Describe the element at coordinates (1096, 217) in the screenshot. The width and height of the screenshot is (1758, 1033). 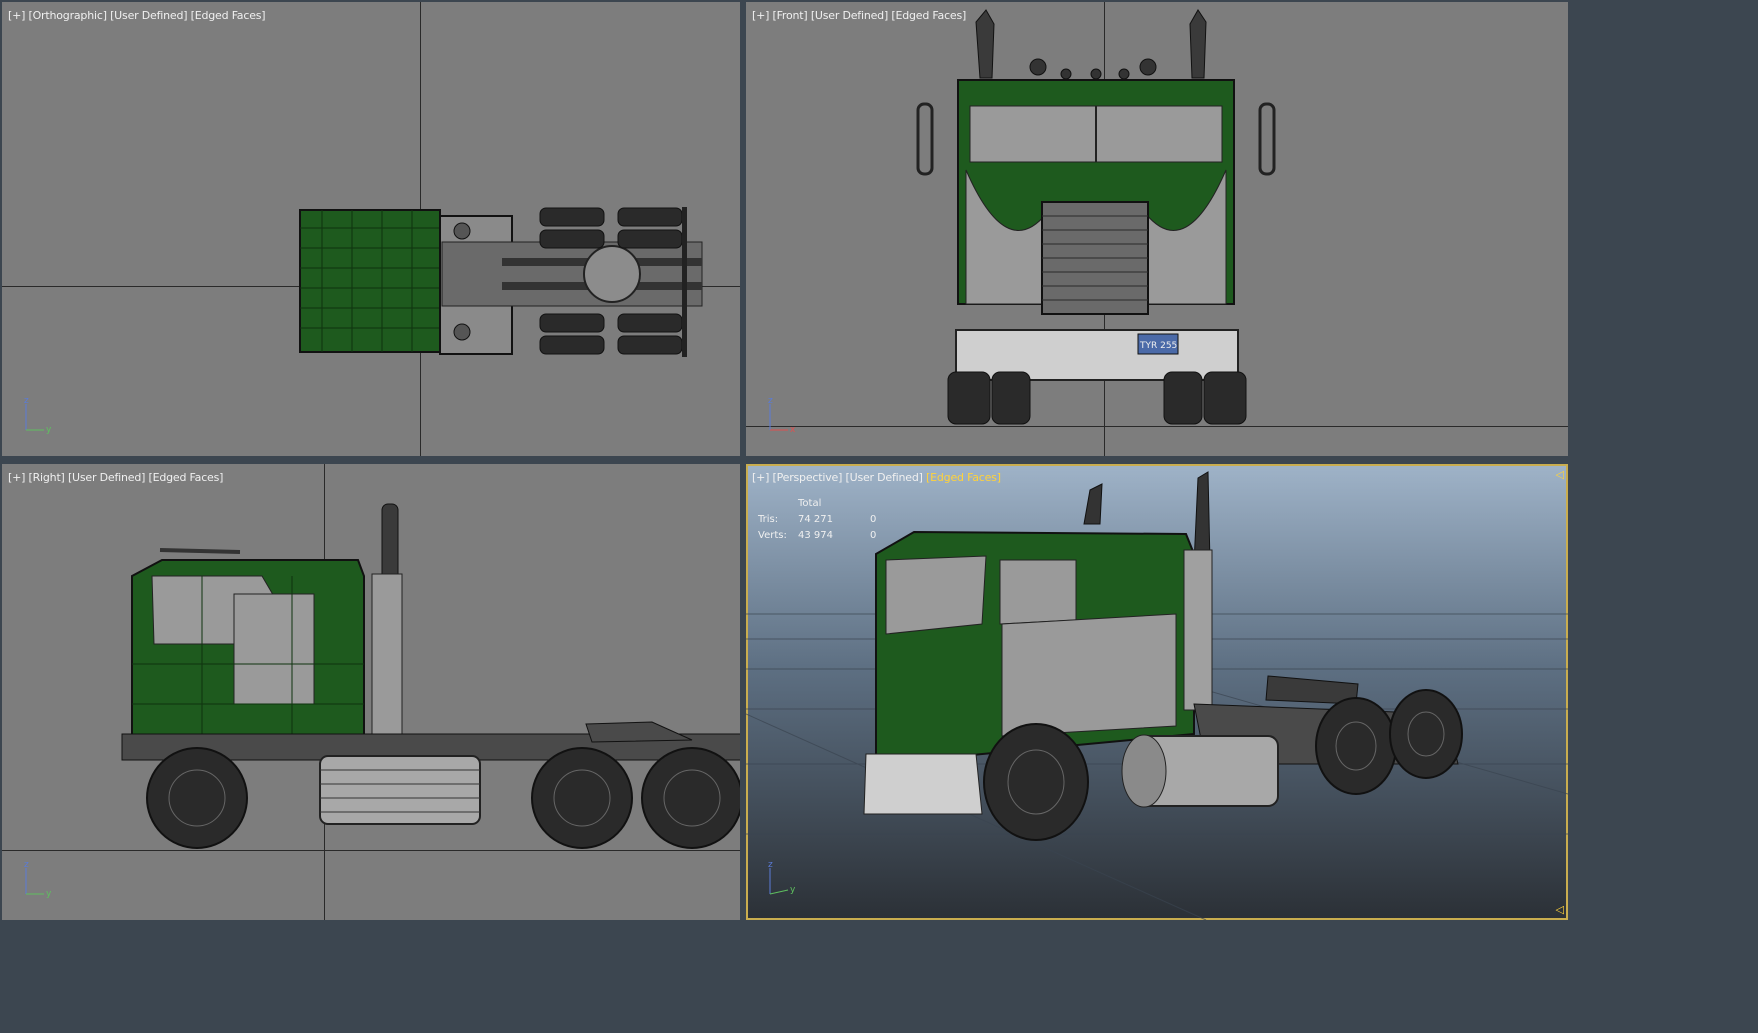
I see `truck-front-view: TYR 255` at that location.